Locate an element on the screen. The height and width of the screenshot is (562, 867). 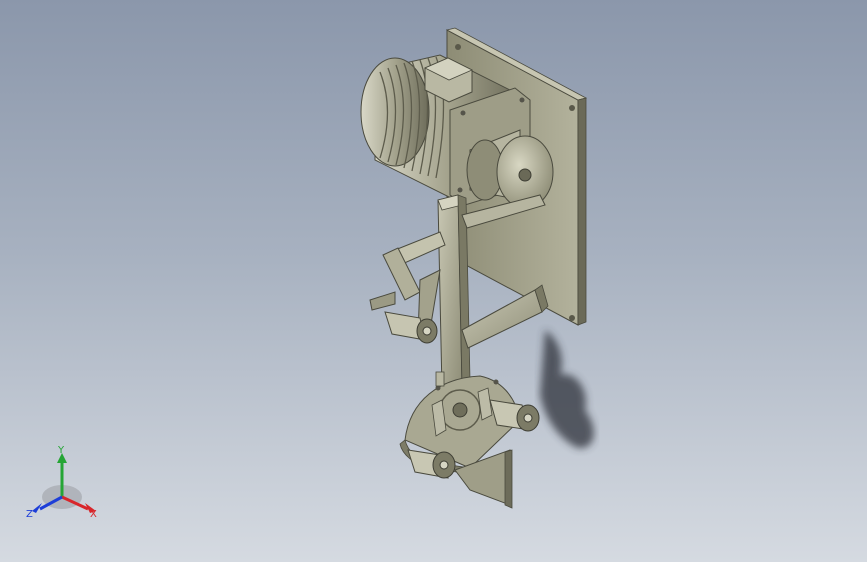
x-axis-label: X is located at coordinates (93, 514).